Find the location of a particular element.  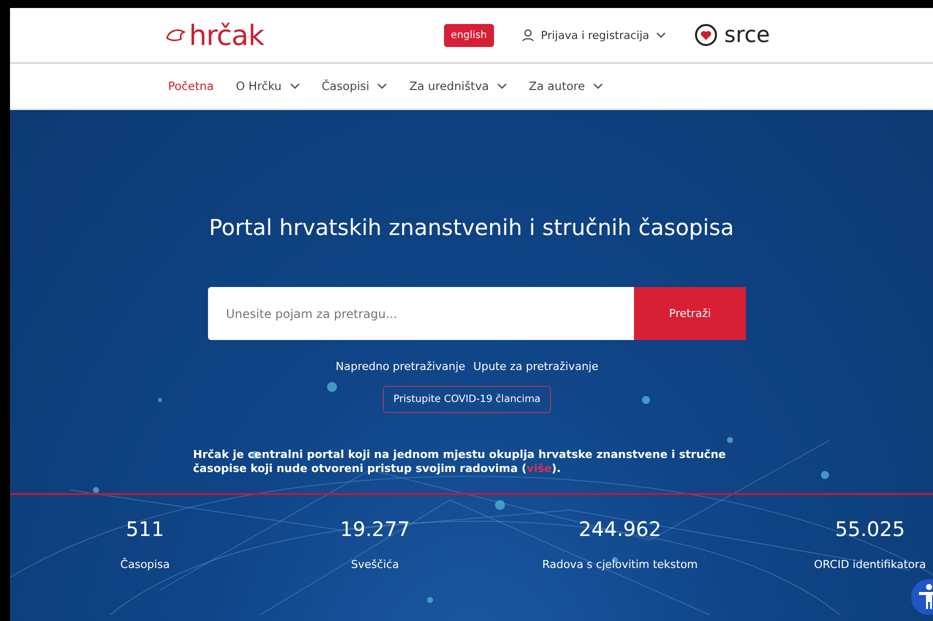

search-help-link: Upute za pretraživanje is located at coordinates (535, 366).